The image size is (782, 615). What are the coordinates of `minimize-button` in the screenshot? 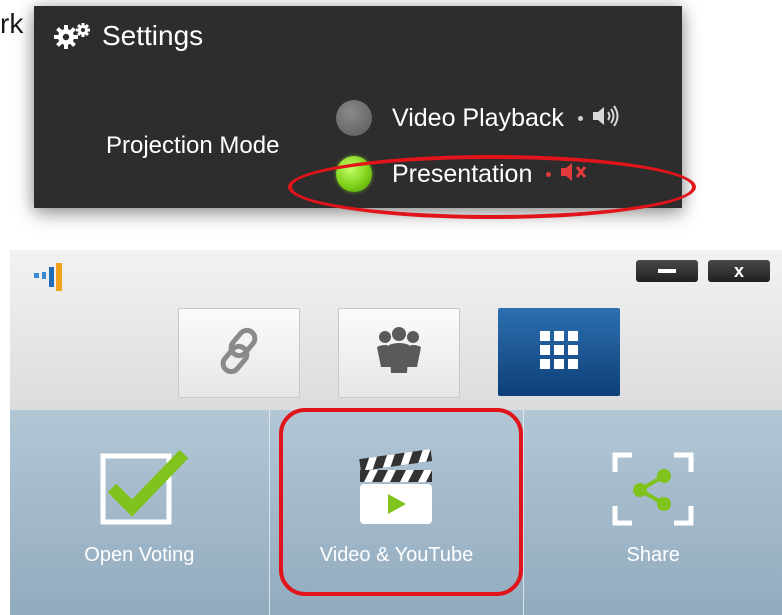 It's located at (667, 271).